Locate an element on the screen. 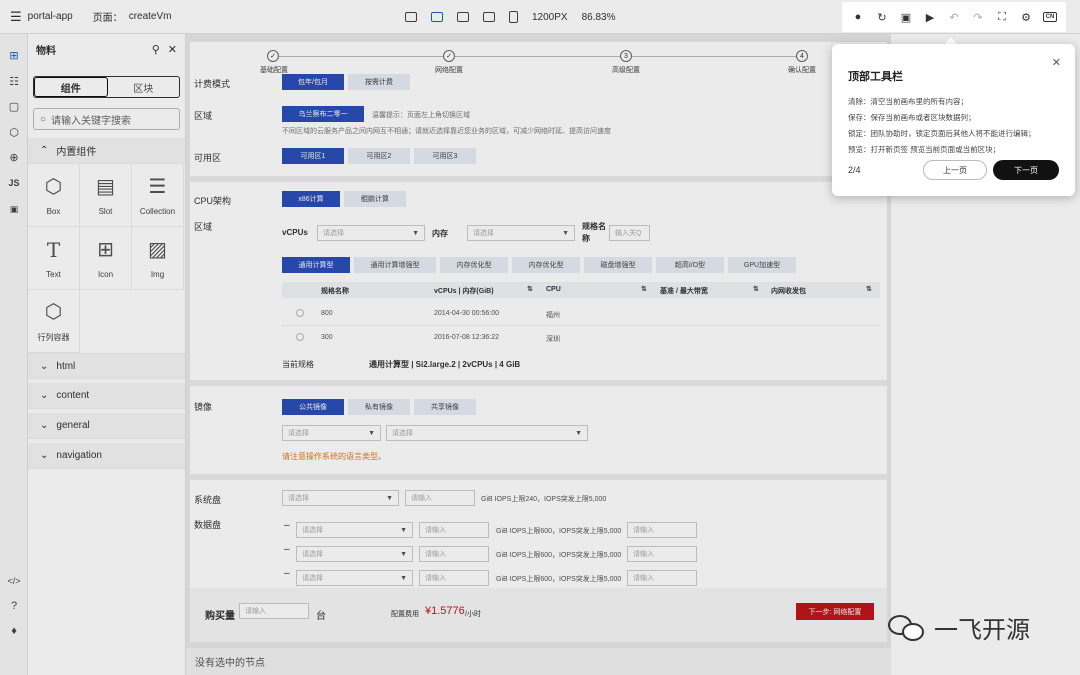  az1-button: 可用区1 is located at coordinates (313, 156).